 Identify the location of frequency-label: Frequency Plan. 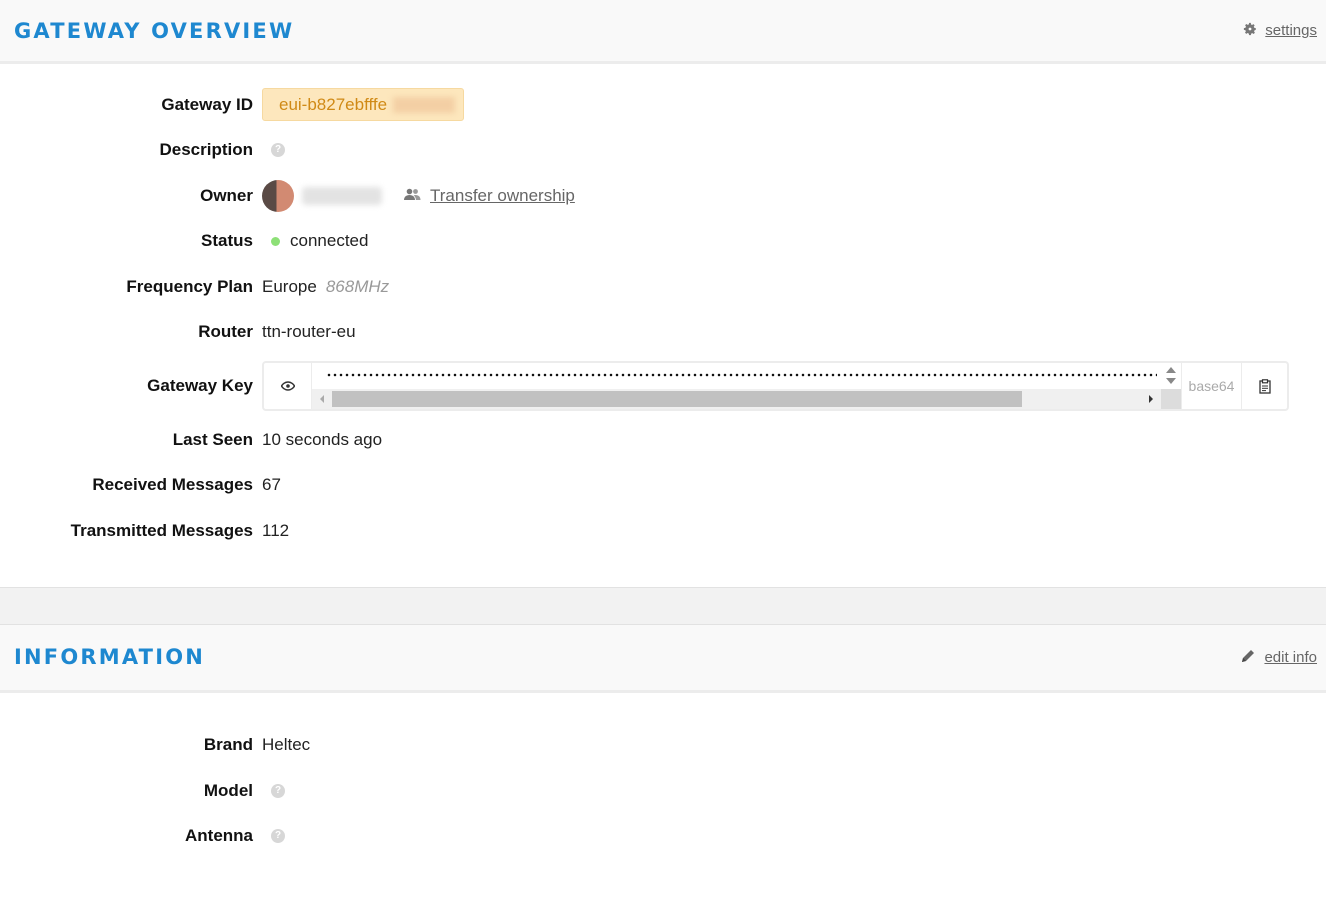
(189, 286).